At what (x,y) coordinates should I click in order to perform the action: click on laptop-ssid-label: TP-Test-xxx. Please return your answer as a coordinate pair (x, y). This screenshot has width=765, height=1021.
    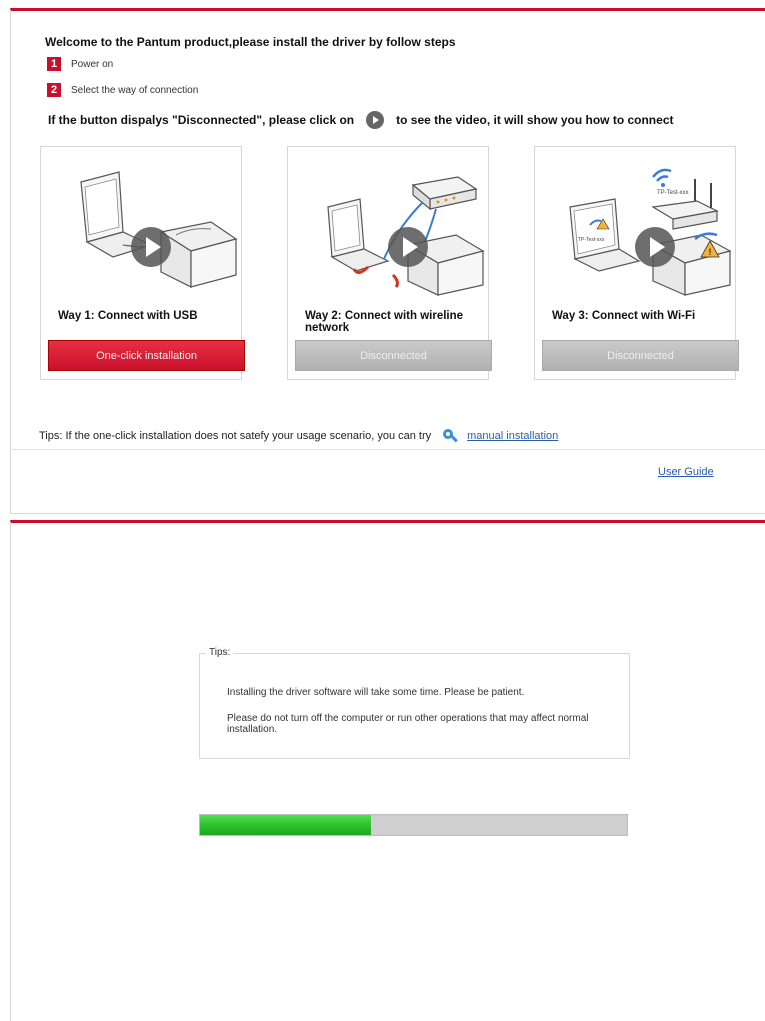
    Looking at the image, I should click on (591, 240).